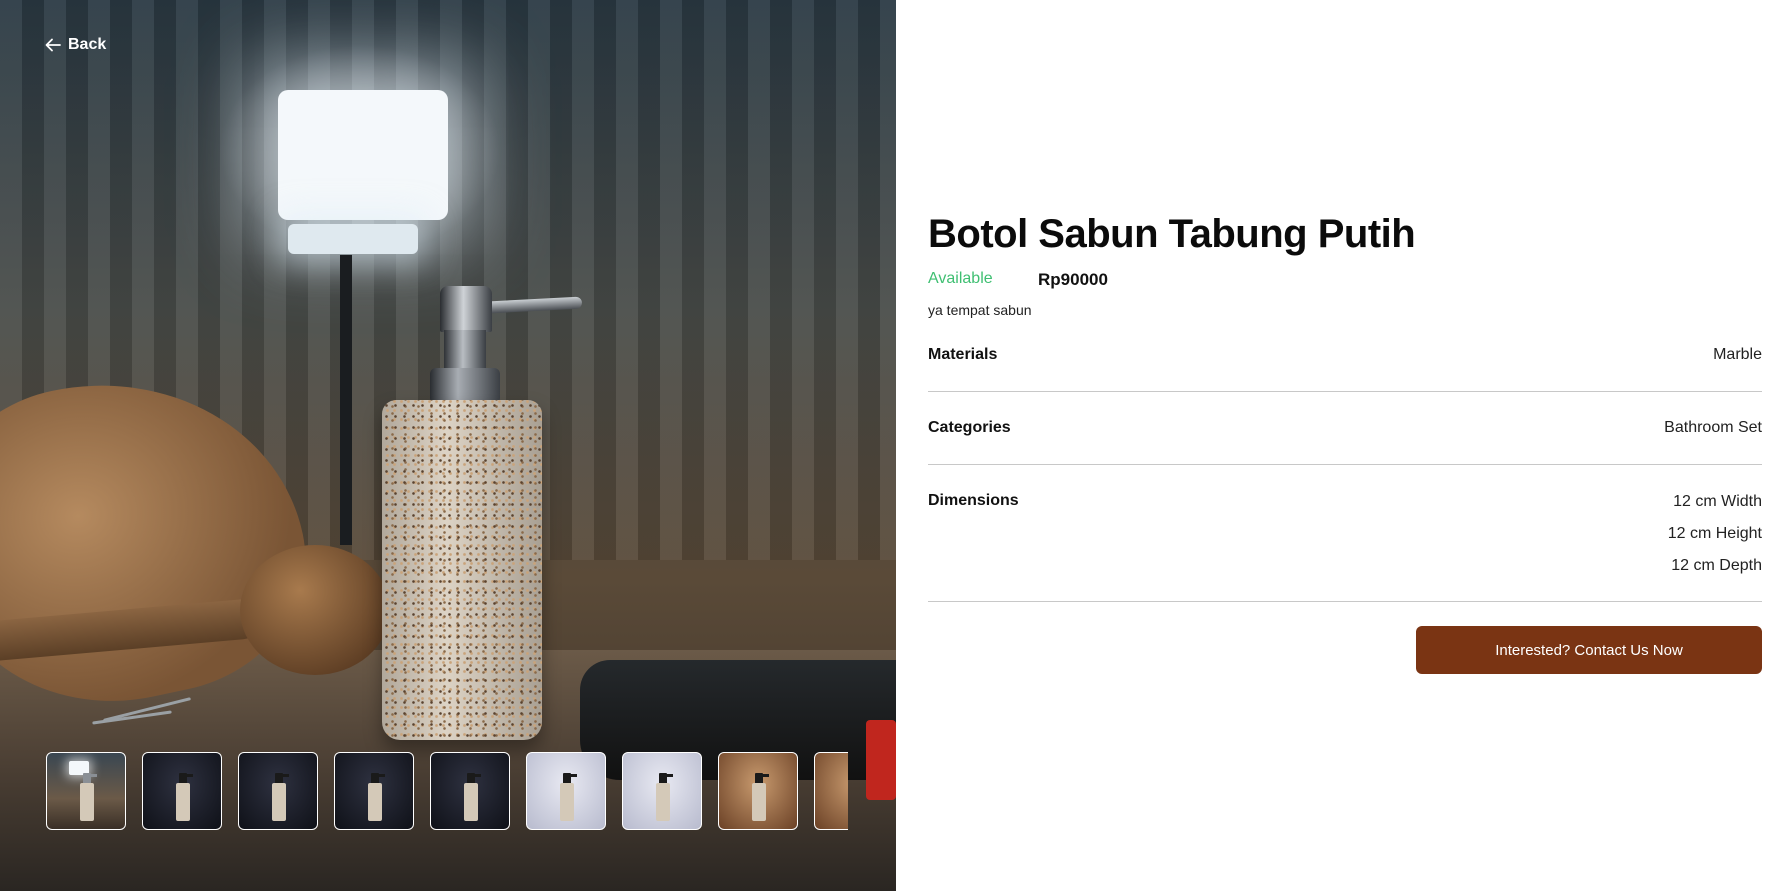 The image size is (1786, 891). I want to click on product-description: ya tempat sabun, so click(980, 310).